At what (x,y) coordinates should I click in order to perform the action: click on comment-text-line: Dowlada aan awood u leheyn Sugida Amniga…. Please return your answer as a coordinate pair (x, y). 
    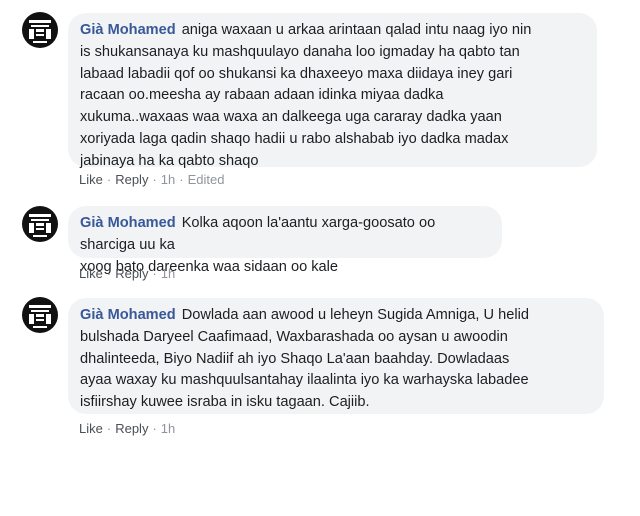
    Looking at the image, I should click on (355, 315).